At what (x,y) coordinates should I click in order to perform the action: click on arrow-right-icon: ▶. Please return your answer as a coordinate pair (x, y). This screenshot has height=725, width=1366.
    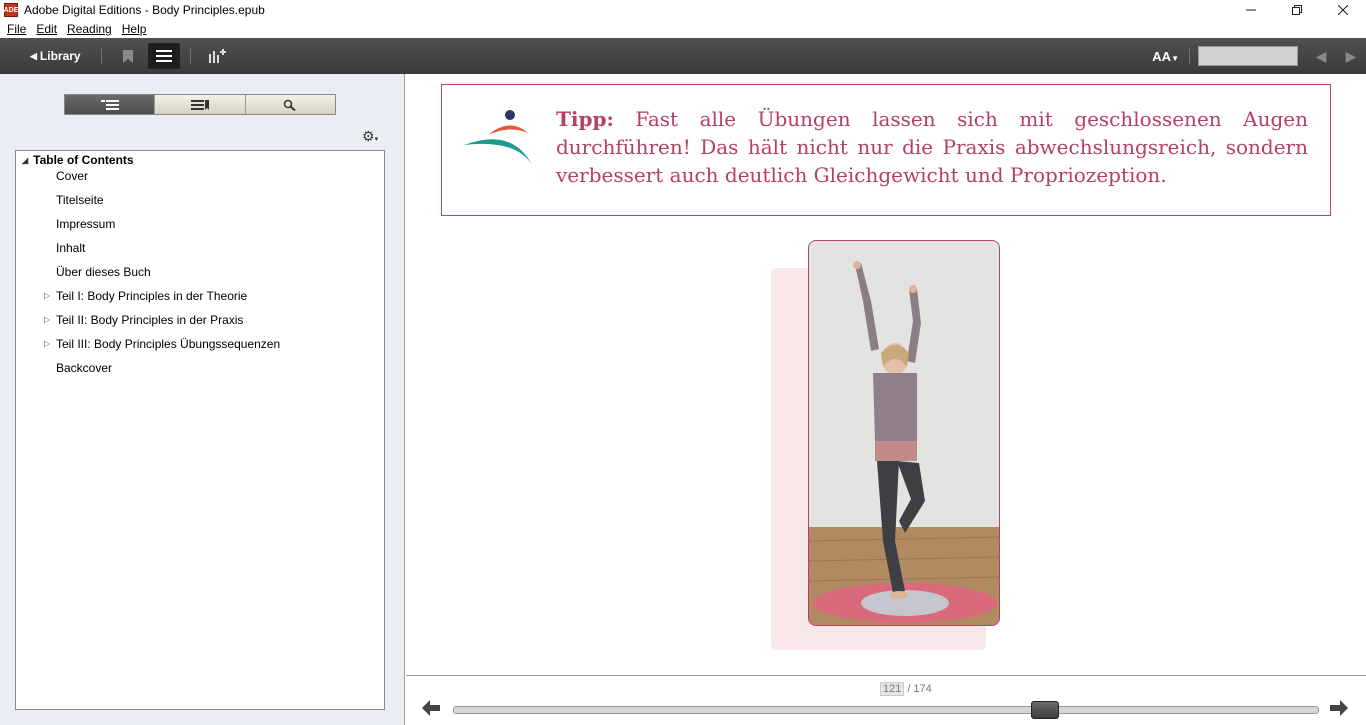
    Looking at the image, I should click on (1351, 55).